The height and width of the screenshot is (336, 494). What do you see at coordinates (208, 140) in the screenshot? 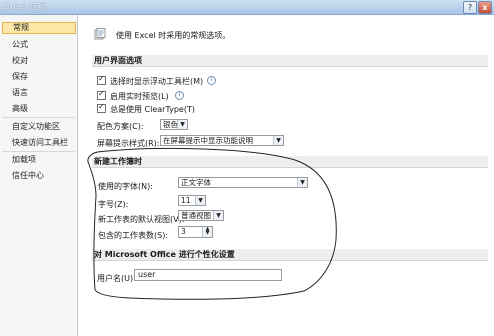
I see `screentip-style-value: 在屏幕提示中显示功能说明` at bounding box center [208, 140].